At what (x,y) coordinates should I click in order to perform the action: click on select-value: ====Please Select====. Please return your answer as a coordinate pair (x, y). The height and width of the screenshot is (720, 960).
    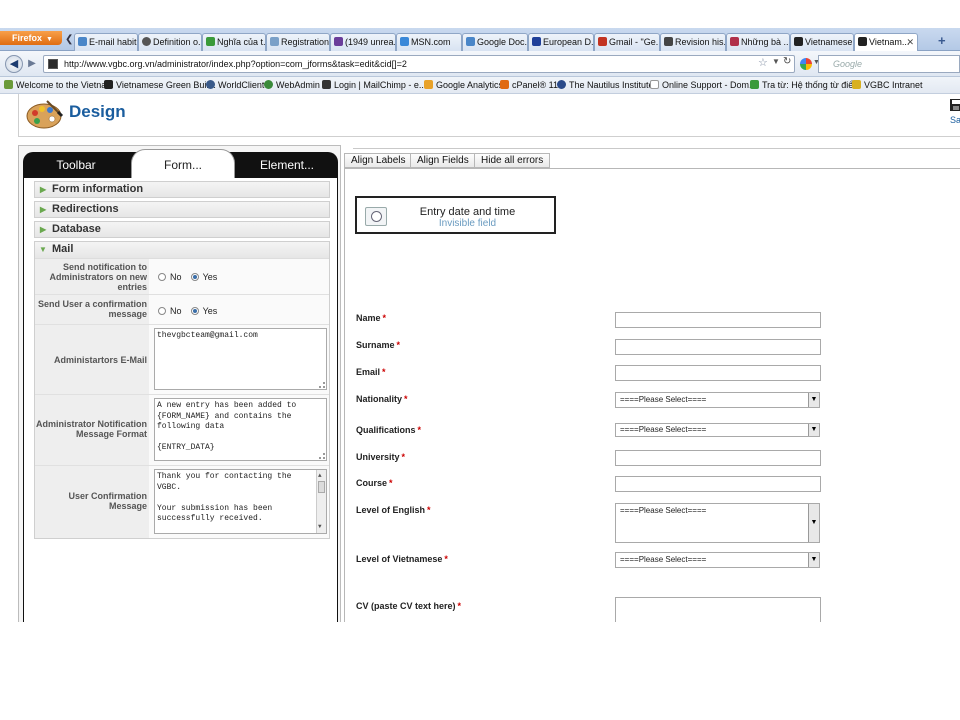
    Looking at the image, I should click on (663, 399).